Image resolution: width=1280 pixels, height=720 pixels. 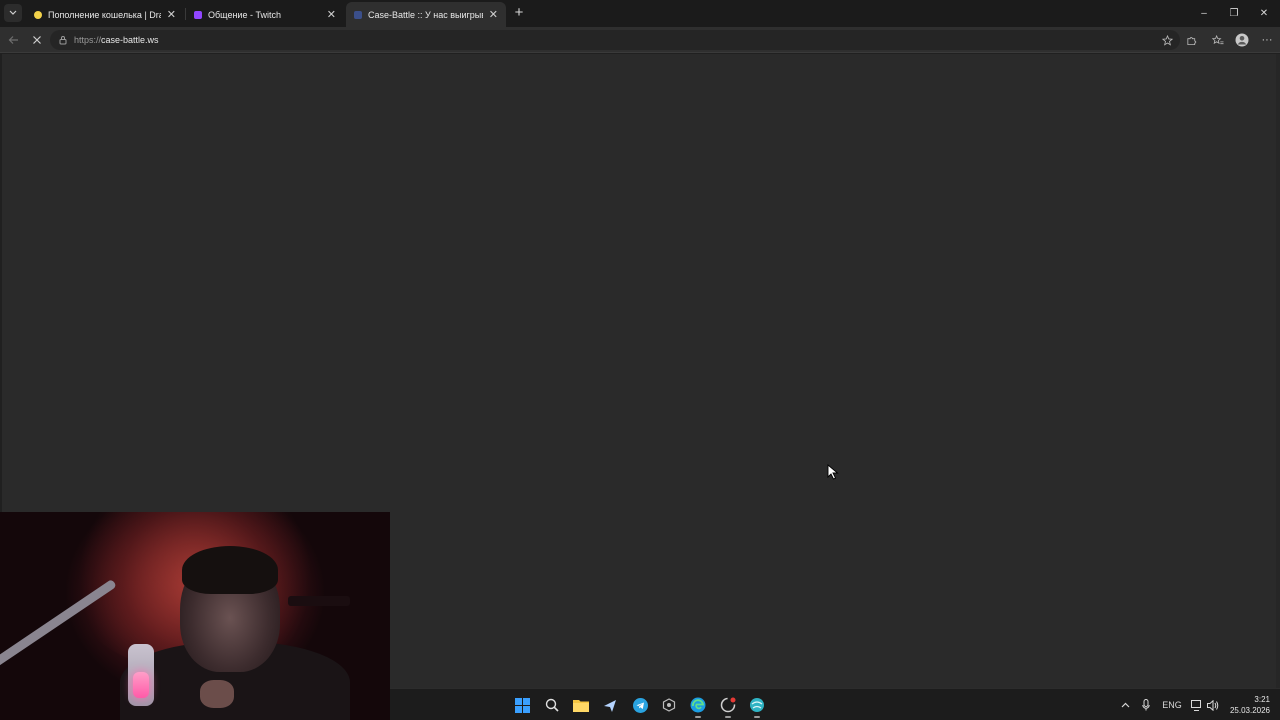 I want to click on minimize-button: –, so click(x=1204, y=13).